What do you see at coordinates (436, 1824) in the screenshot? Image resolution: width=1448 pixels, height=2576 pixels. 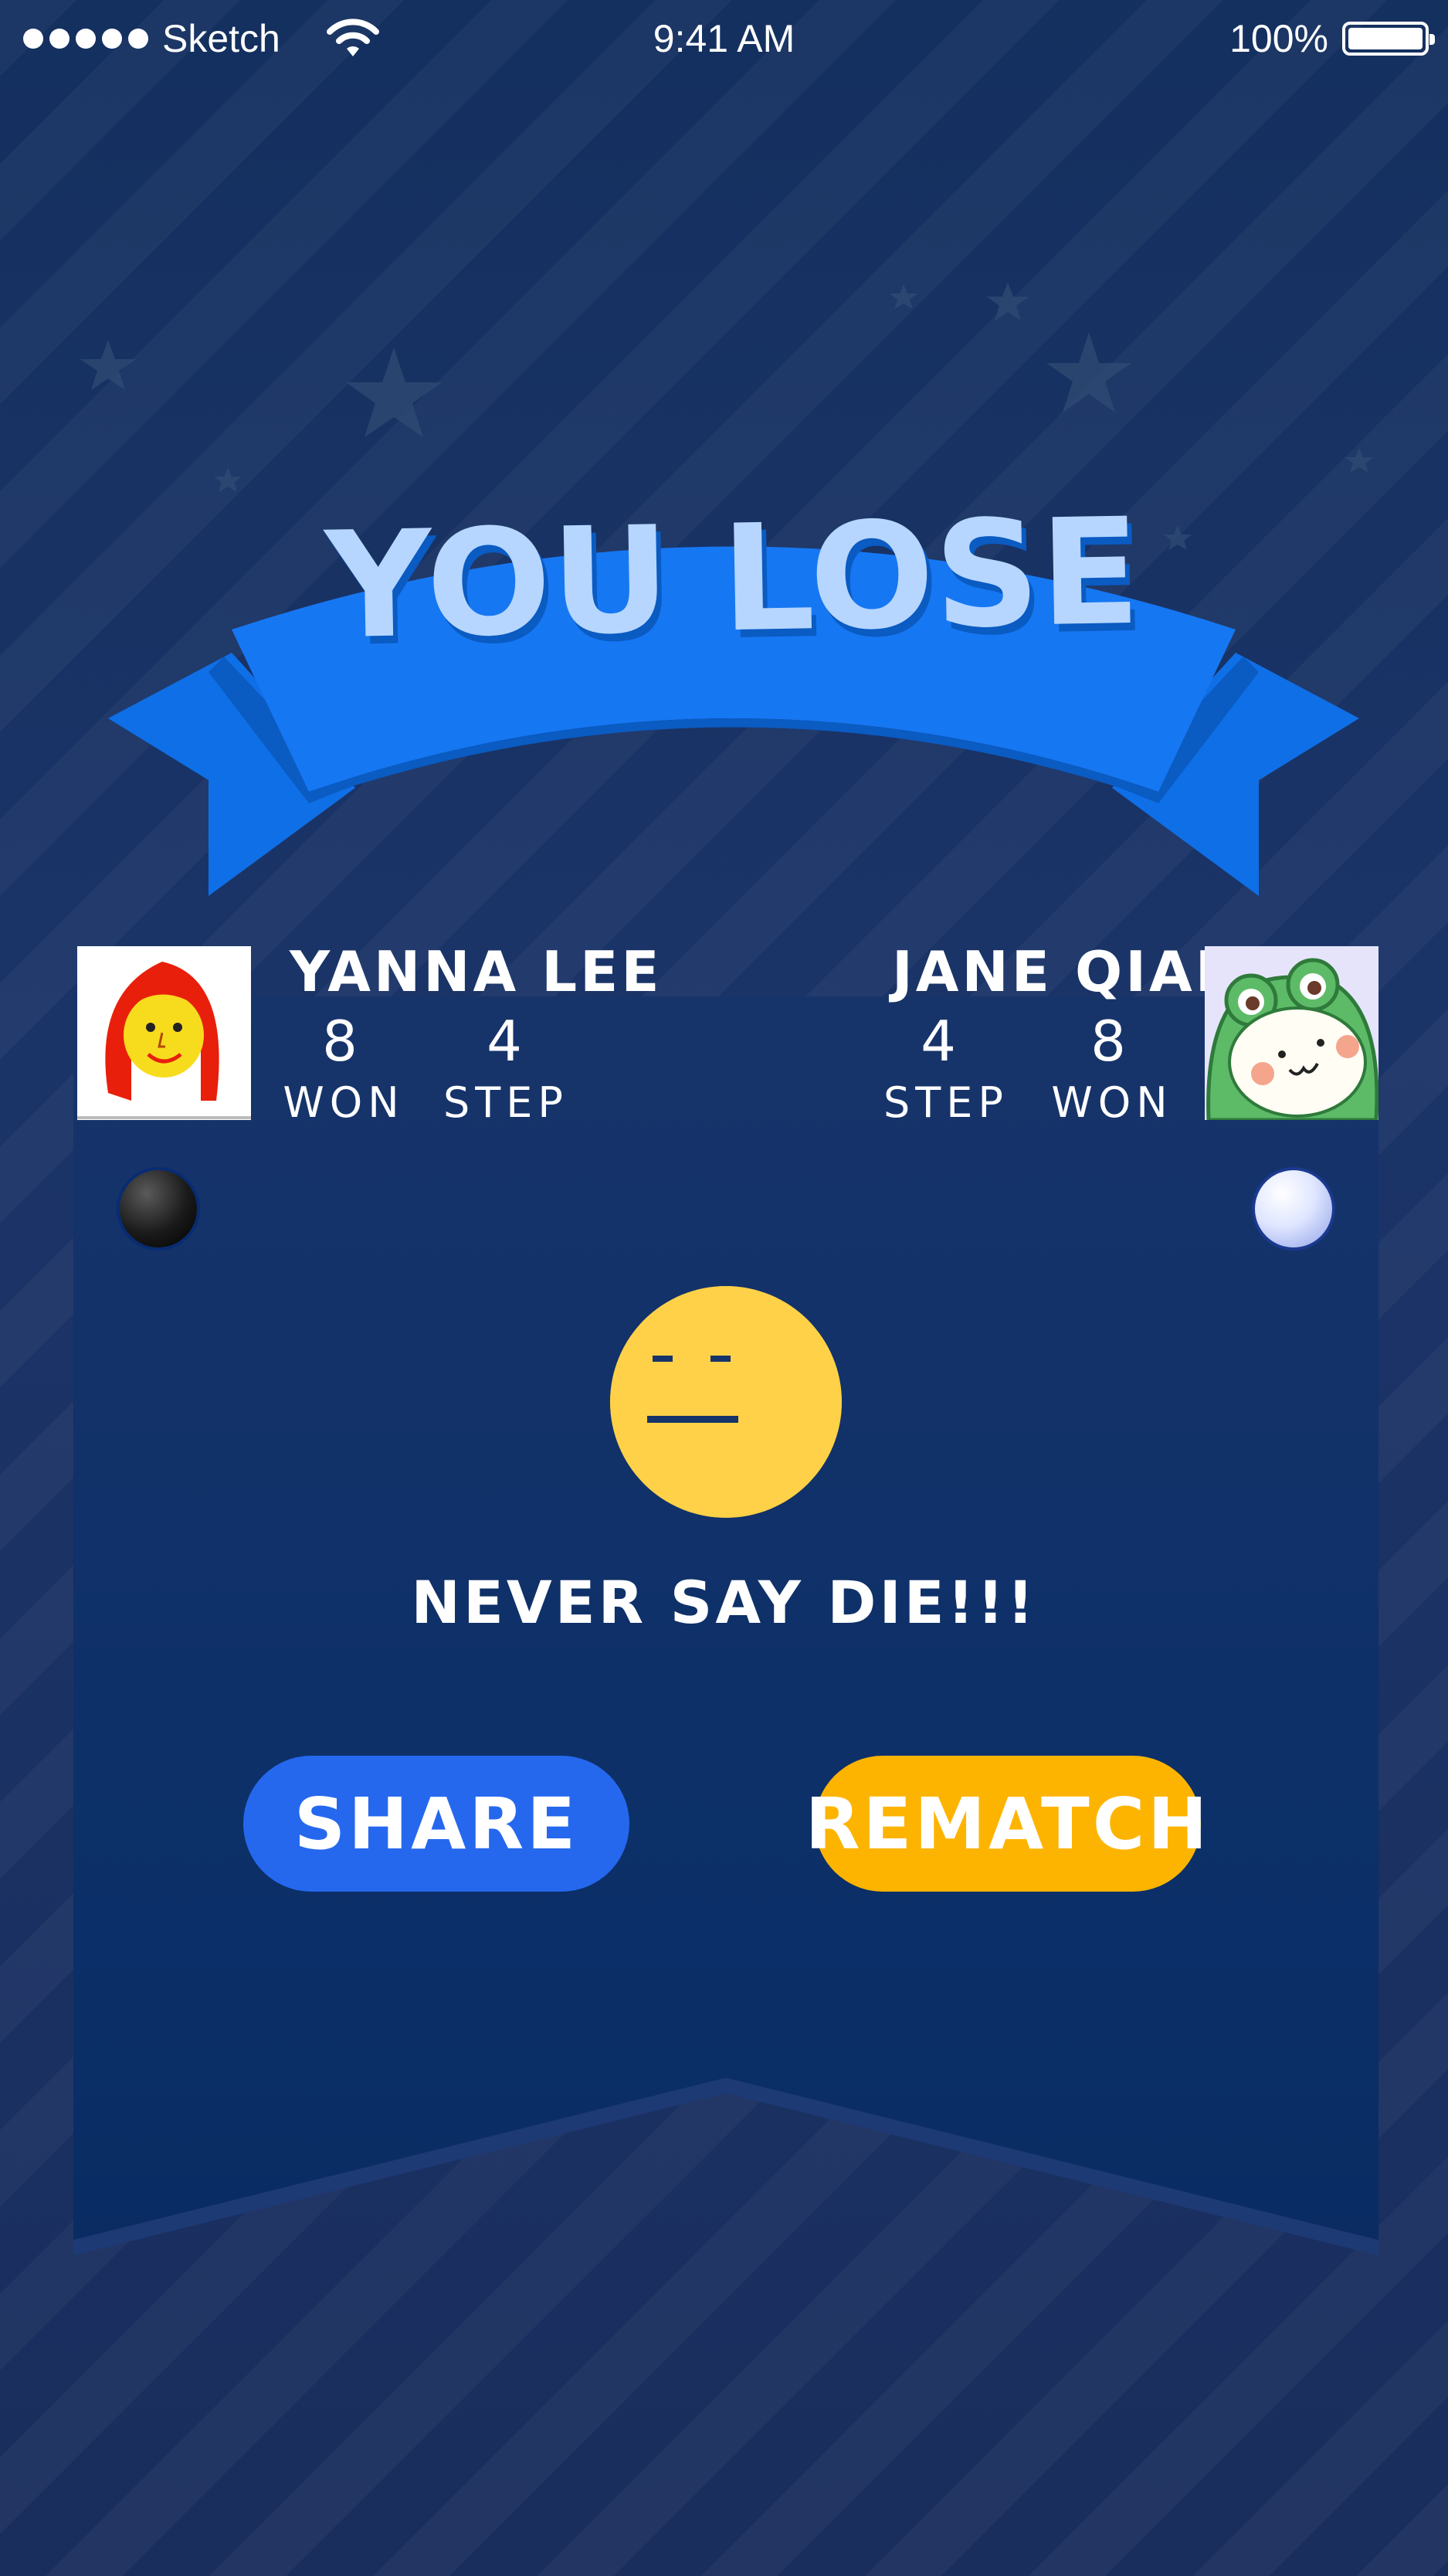 I see `share-button: SHARE` at bounding box center [436, 1824].